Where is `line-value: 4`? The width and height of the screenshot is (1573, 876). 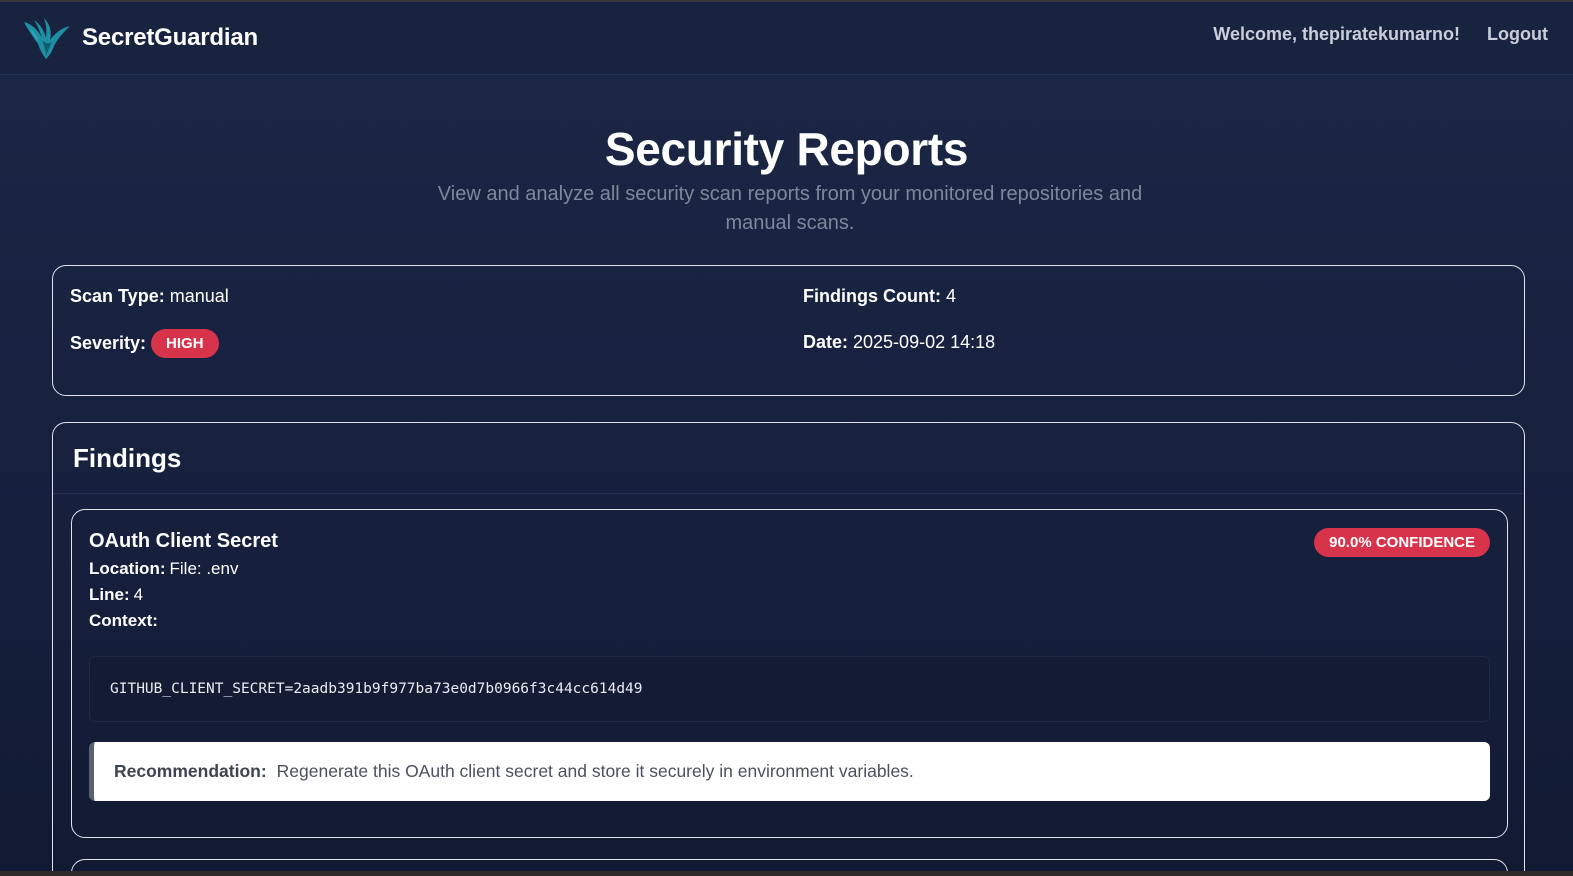
line-value: 4 is located at coordinates (138, 594).